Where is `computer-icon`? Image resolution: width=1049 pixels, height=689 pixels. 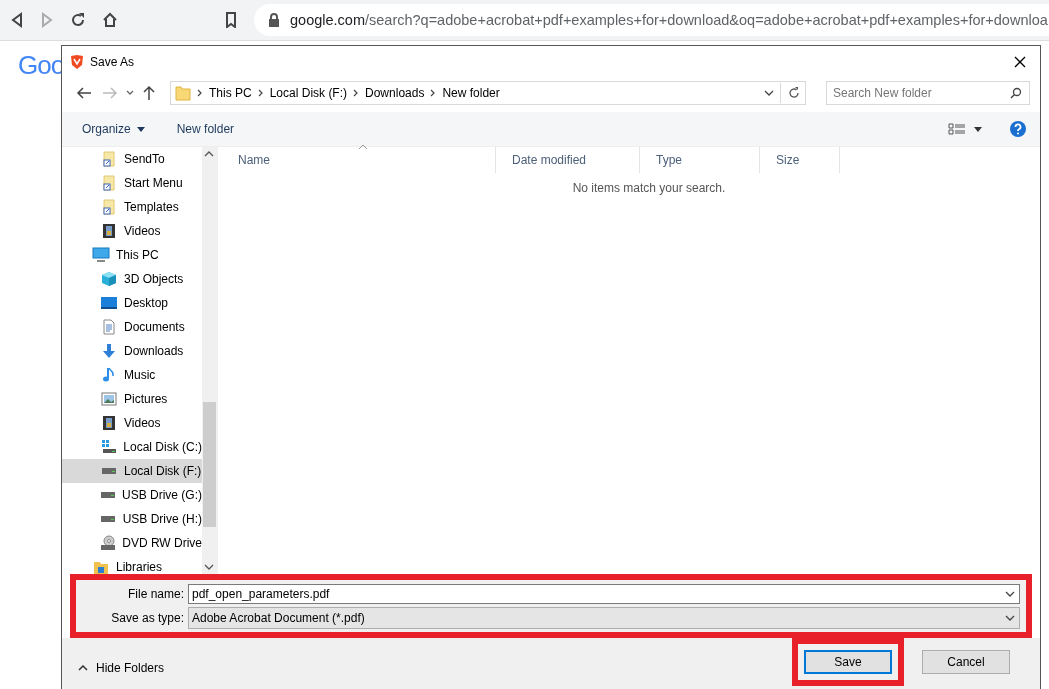 computer-icon is located at coordinates (101, 255).